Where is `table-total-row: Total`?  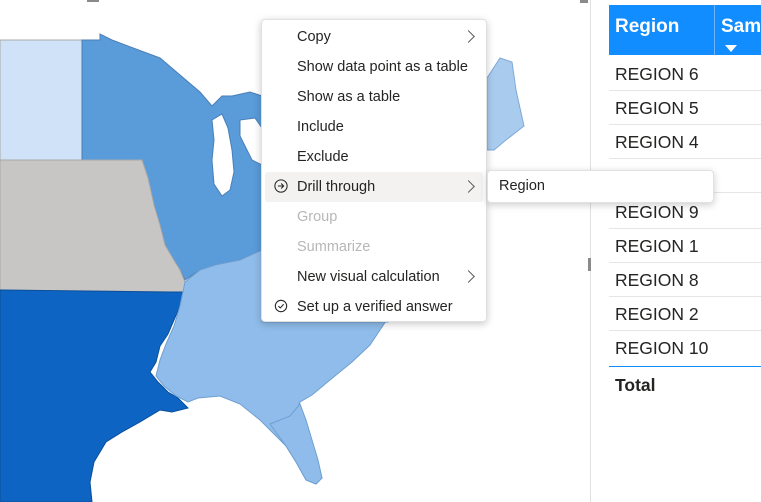 table-total-row: Total is located at coordinates (685, 384).